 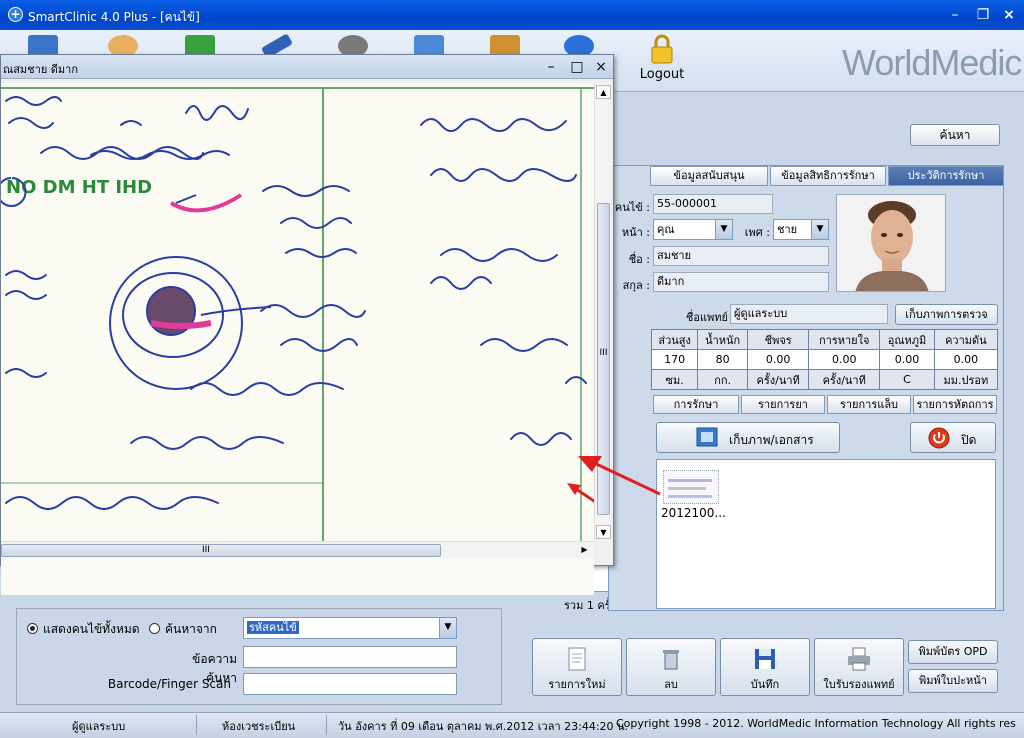 What do you see at coordinates (99, 726) in the screenshot?
I see `status-user: ผู้ดูแลระบบ` at bounding box center [99, 726].